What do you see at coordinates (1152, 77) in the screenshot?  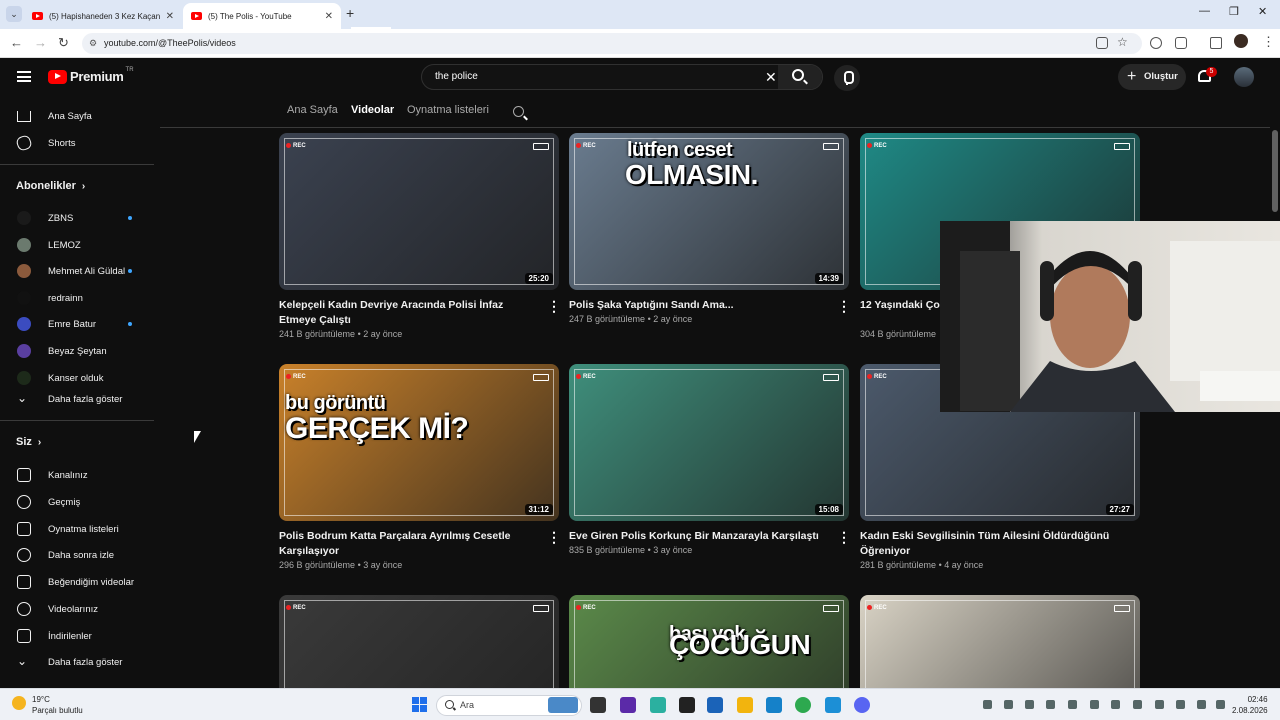 I see `create-button: + Oluştur` at bounding box center [1152, 77].